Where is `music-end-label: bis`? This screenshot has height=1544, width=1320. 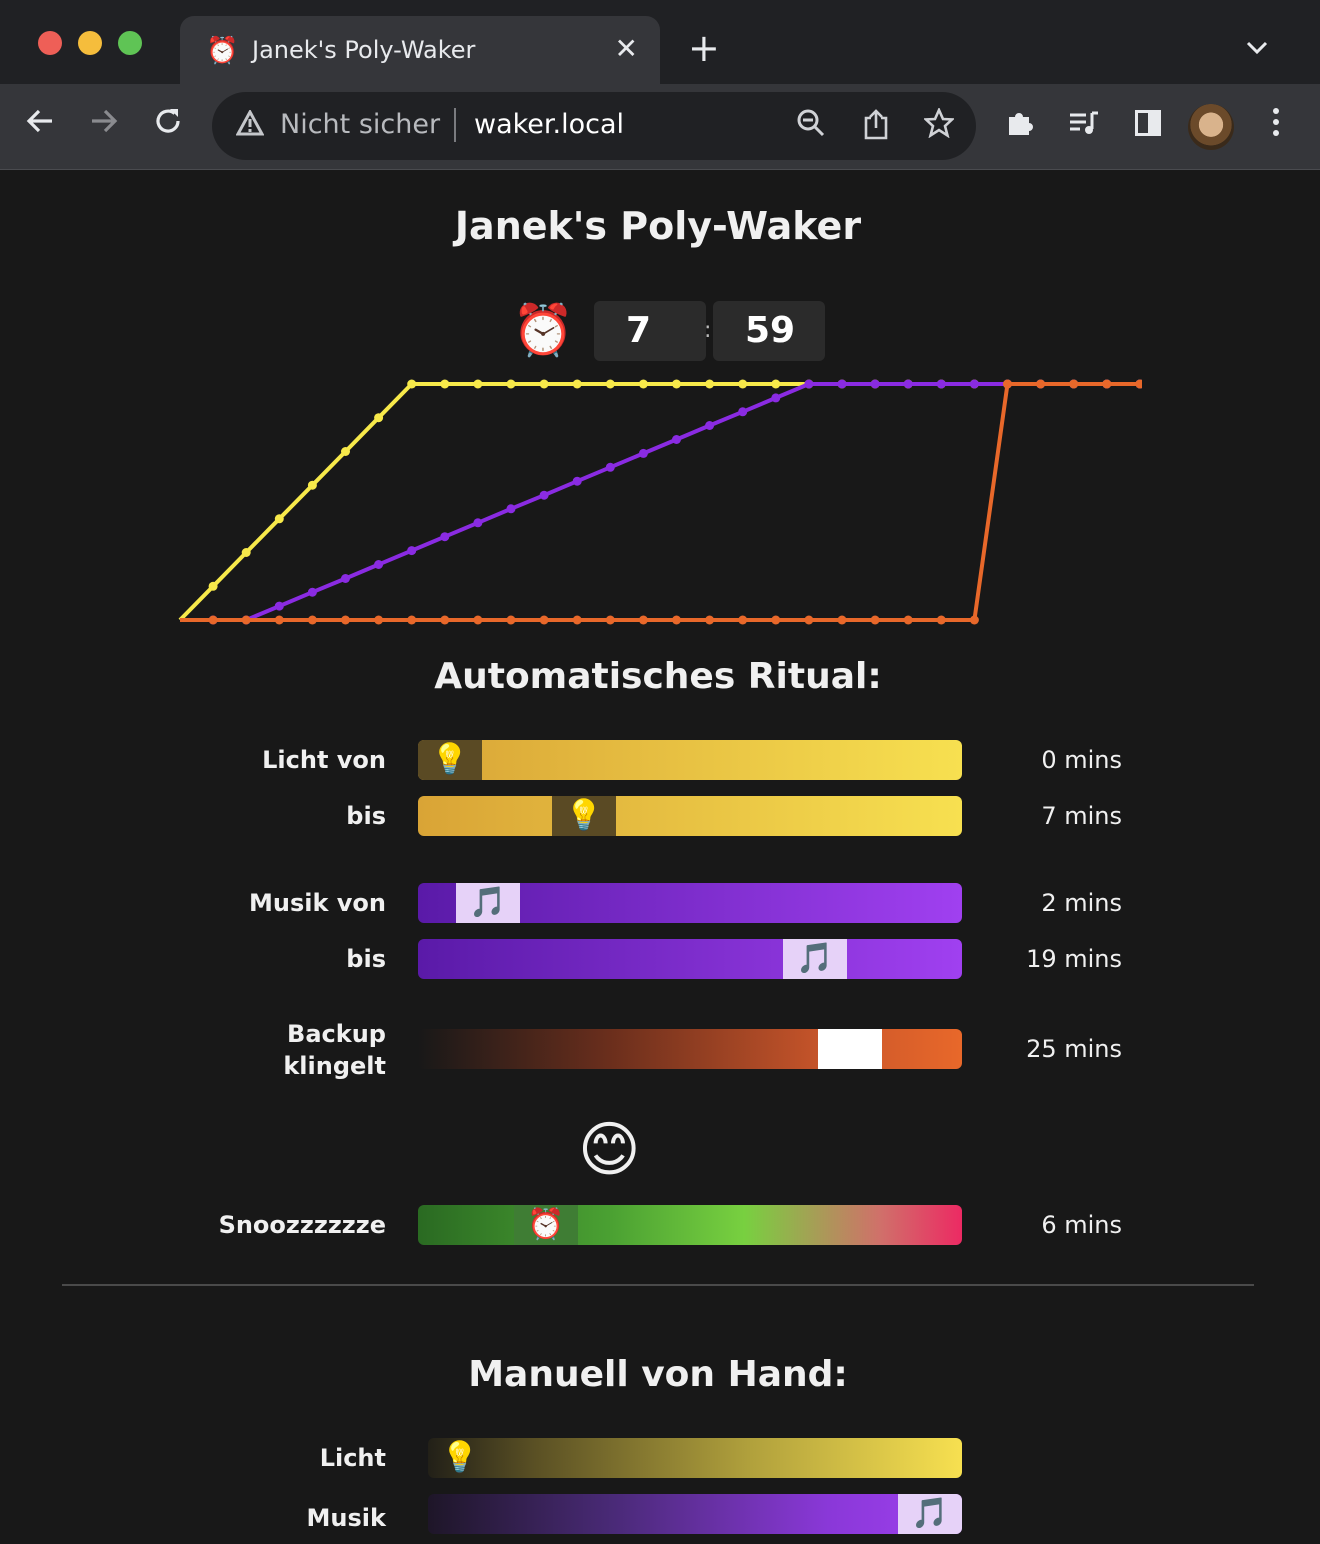
music-end-label: bis is located at coordinates (366, 959).